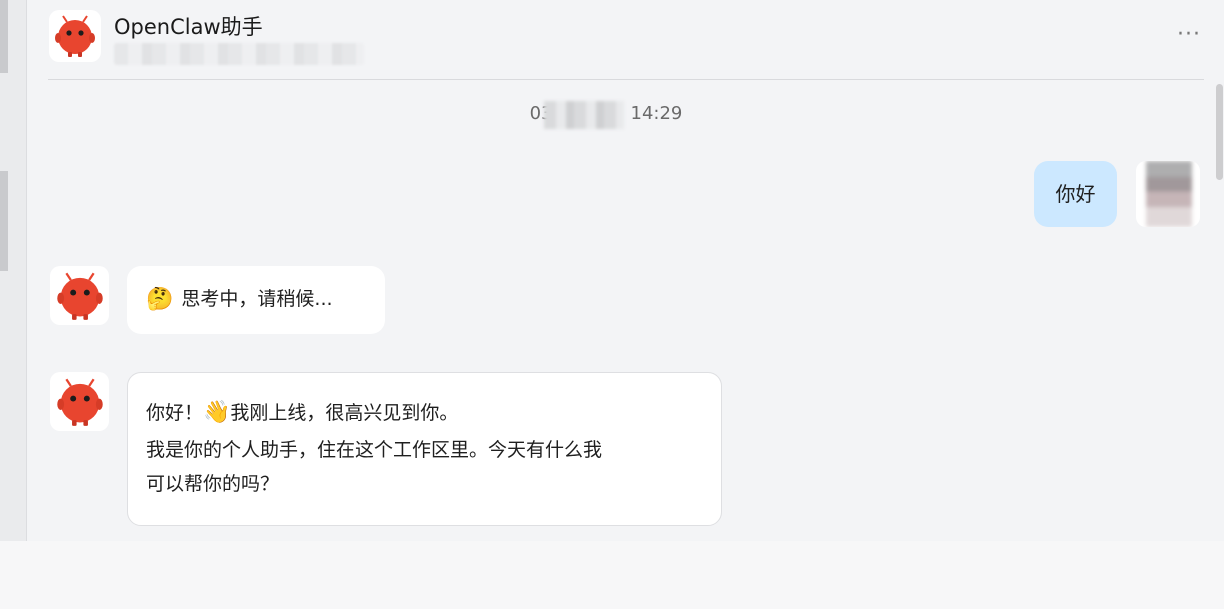 The width and height of the screenshot is (1224, 609). I want to click on footer-area, so click(612, 575).